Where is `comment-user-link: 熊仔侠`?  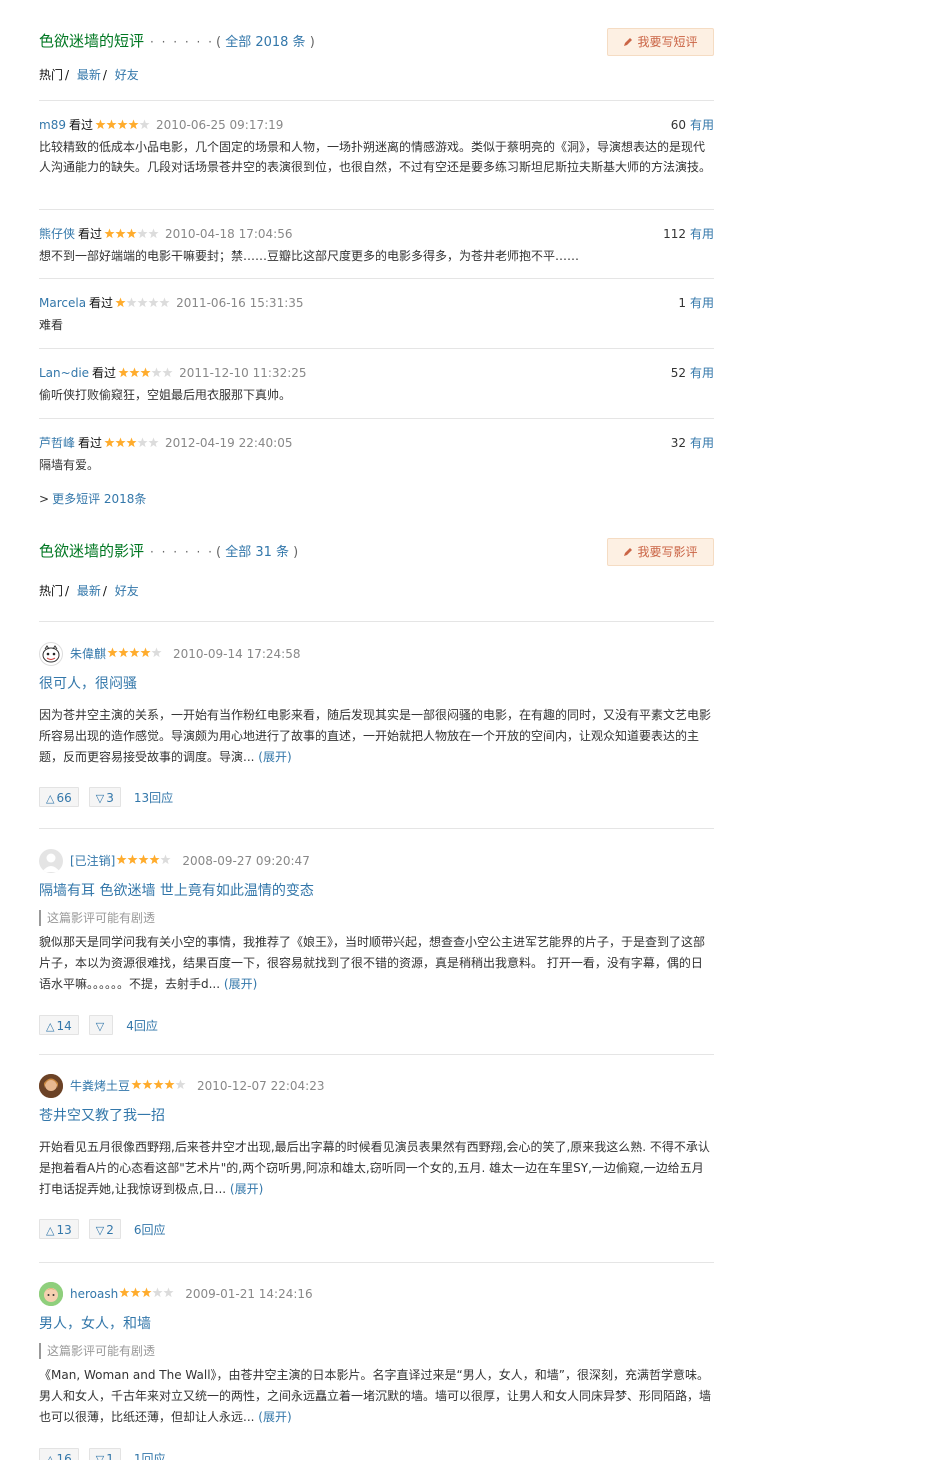 comment-user-link: 熊仔侠 is located at coordinates (57, 234).